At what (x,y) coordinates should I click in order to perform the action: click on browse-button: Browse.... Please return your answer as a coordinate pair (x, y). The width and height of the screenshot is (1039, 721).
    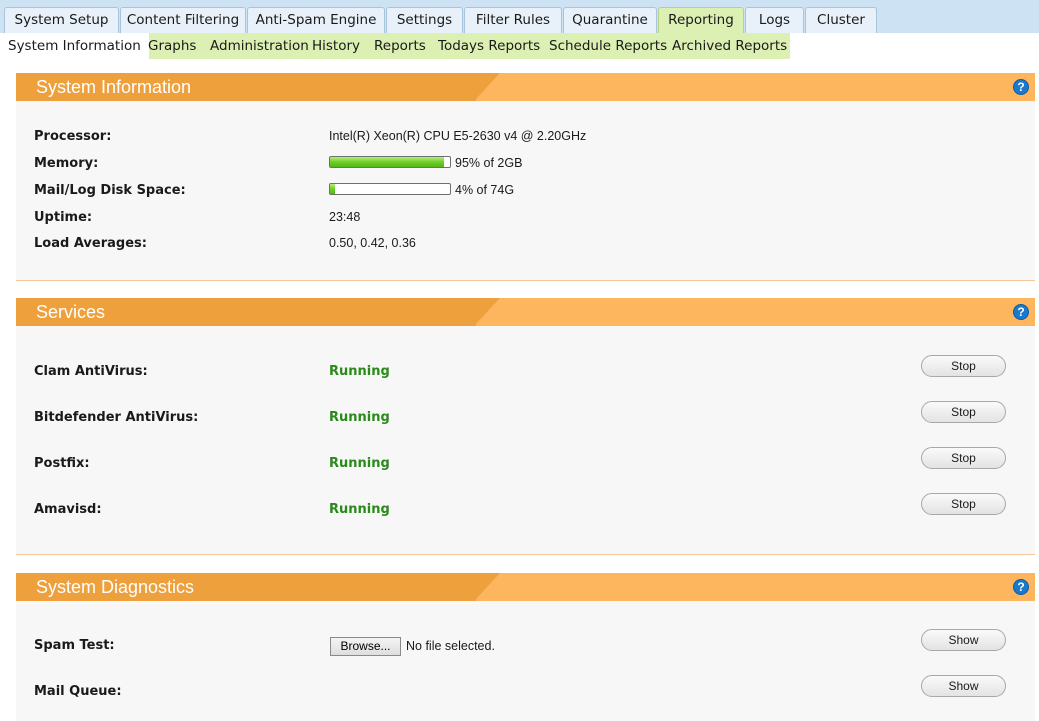
    Looking at the image, I should click on (365, 646).